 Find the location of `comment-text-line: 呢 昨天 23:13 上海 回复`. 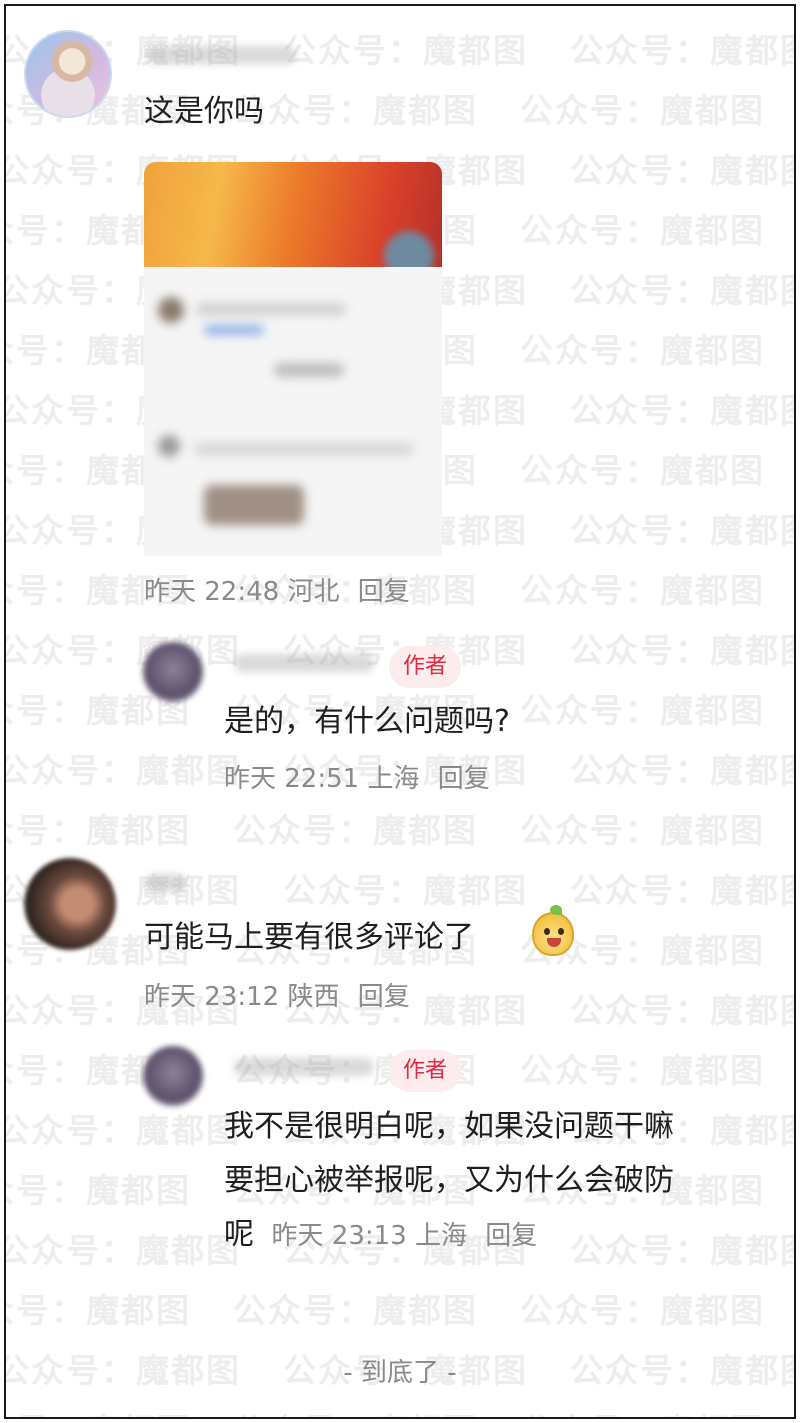

comment-text-line: 呢 昨天 23:13 上海 回复 is located at coordinates (449, 1235).